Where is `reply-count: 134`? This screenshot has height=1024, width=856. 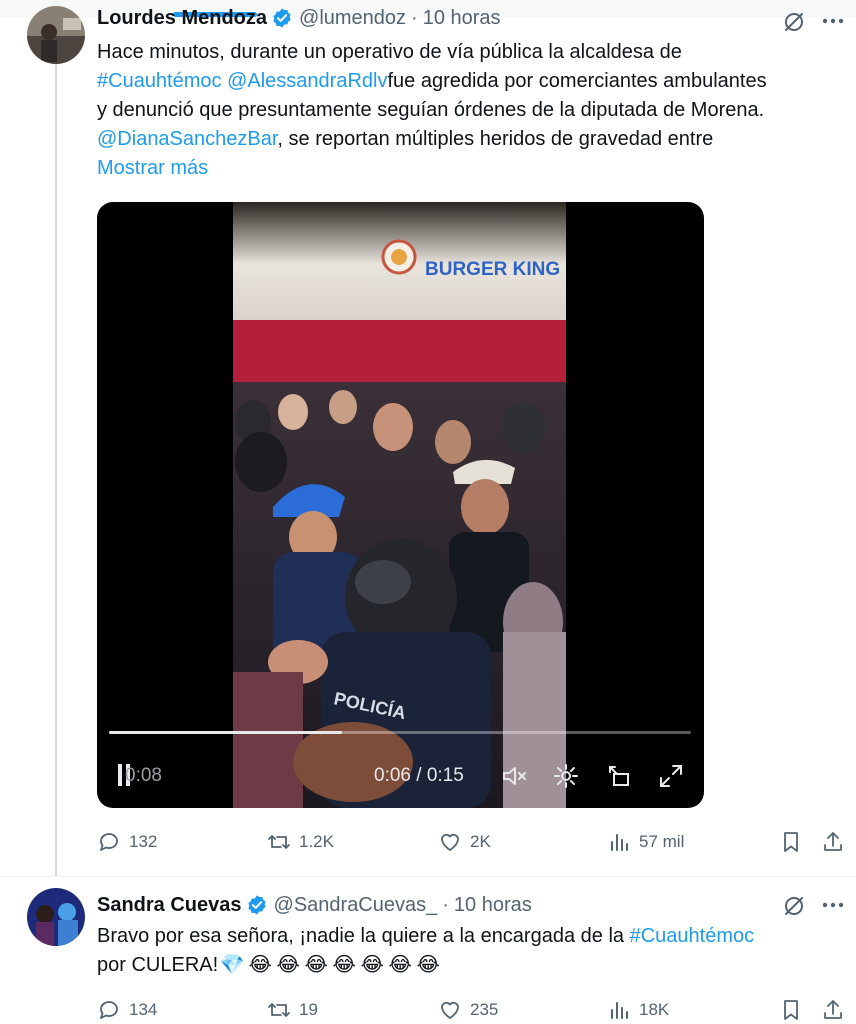
reply-count: 134 is located at coordinates (143, 1009).